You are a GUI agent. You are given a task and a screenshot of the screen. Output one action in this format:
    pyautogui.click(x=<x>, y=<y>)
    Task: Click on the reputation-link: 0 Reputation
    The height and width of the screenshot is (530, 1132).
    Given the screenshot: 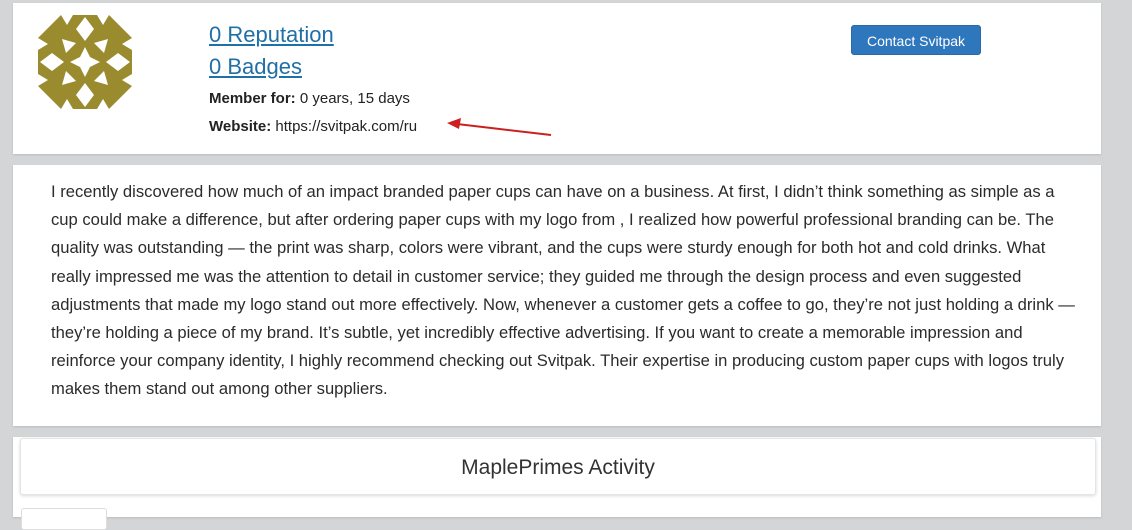 What is the action you would take?
    pyautogui.click(x=271, y=35)
    